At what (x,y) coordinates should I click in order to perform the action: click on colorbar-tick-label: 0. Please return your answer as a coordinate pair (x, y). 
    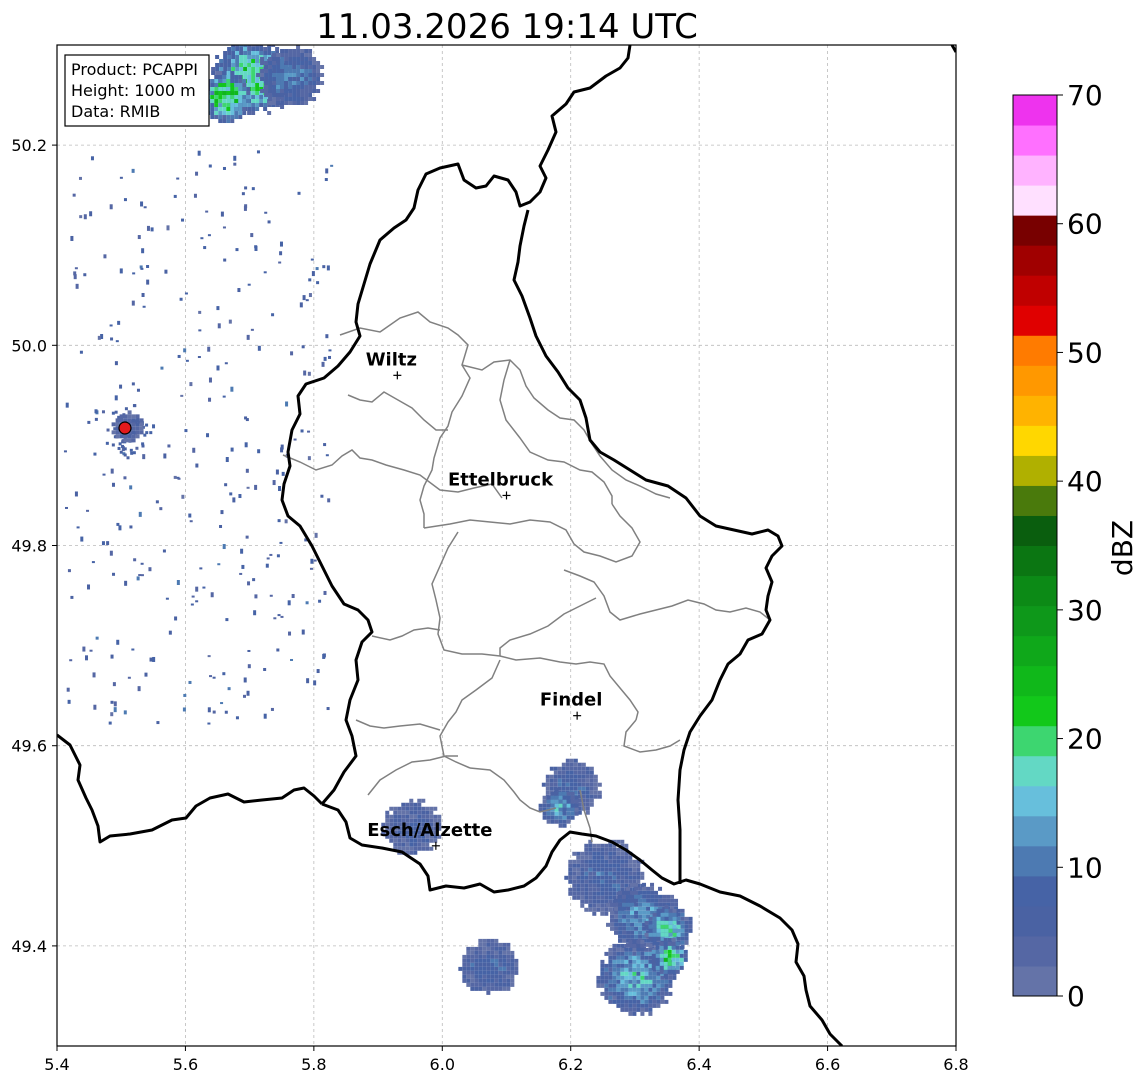
    Looking at the image, I should click on (1076, 996).